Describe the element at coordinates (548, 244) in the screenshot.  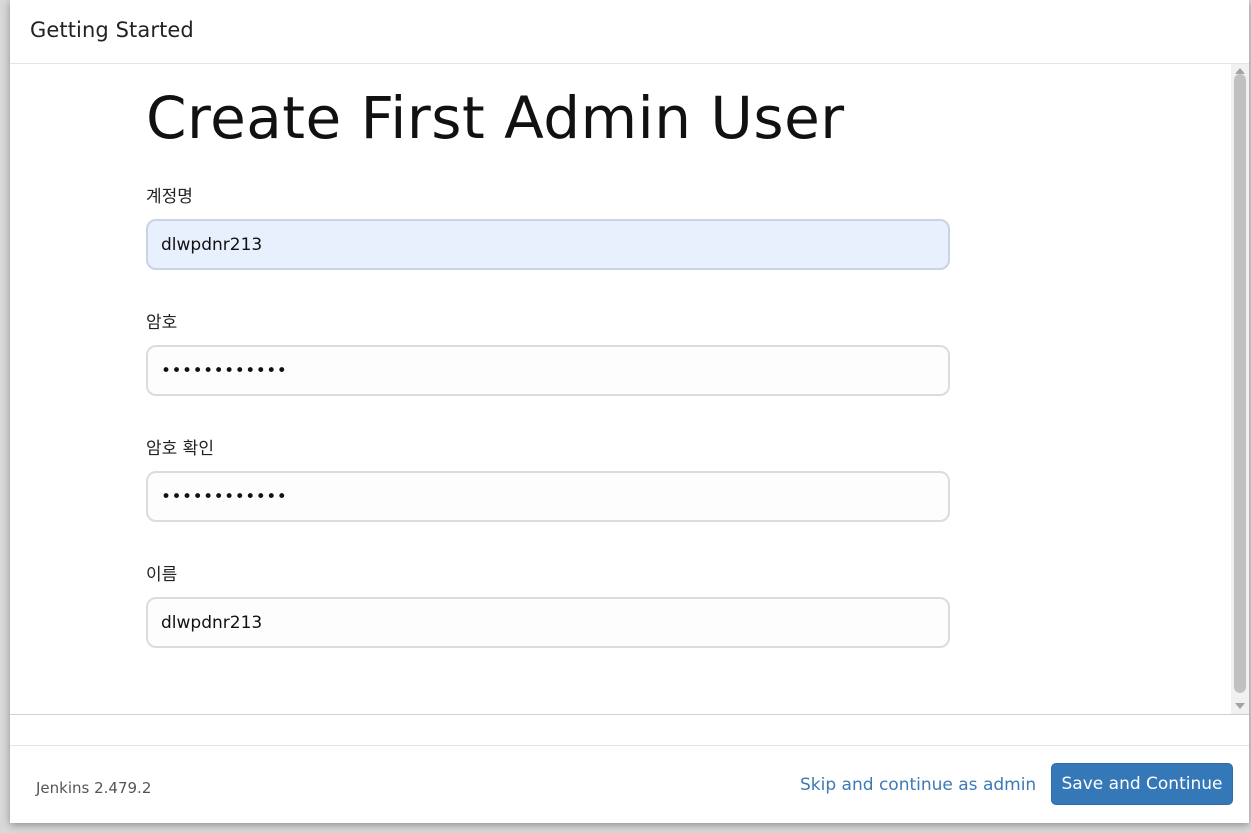
I see `username-field` at that location.